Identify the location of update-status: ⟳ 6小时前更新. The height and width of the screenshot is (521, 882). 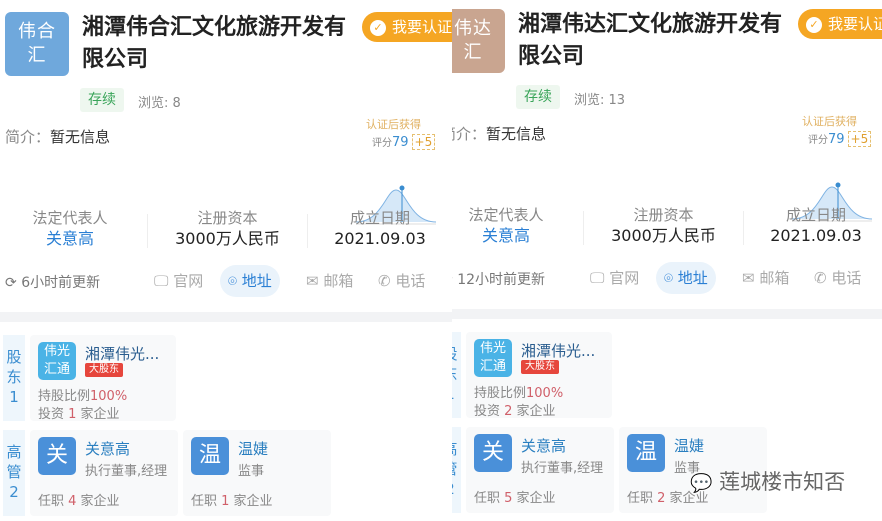
(52, 282).